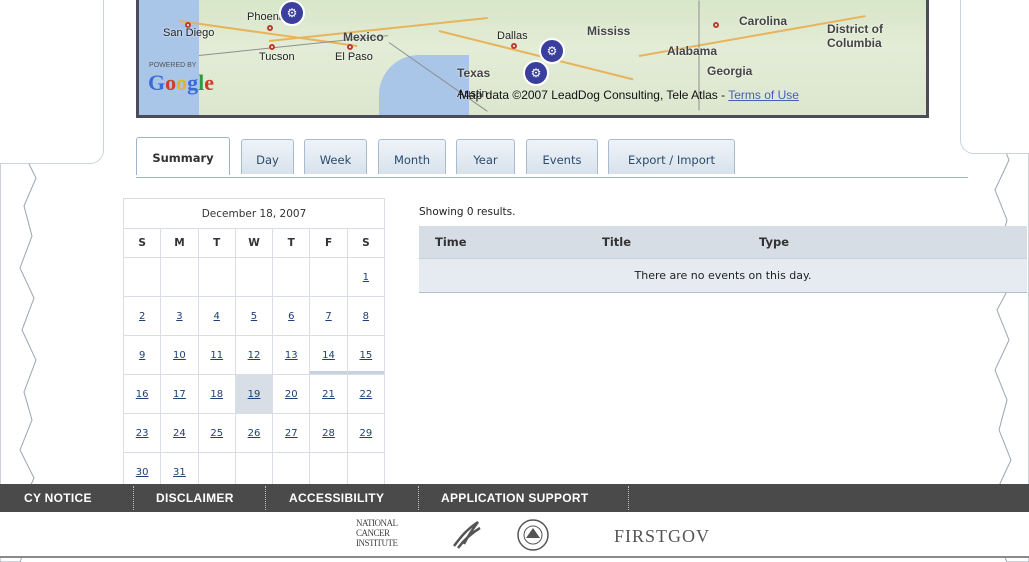 This screenshot has height=562, width=1029. I want to click on calendar-day-link: 27, so click(291, 433).